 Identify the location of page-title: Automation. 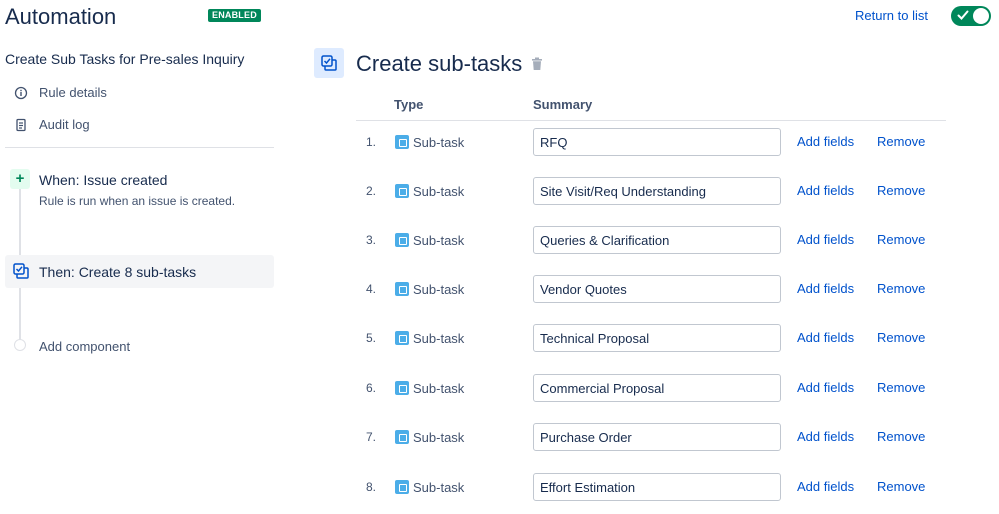
(61, 16).